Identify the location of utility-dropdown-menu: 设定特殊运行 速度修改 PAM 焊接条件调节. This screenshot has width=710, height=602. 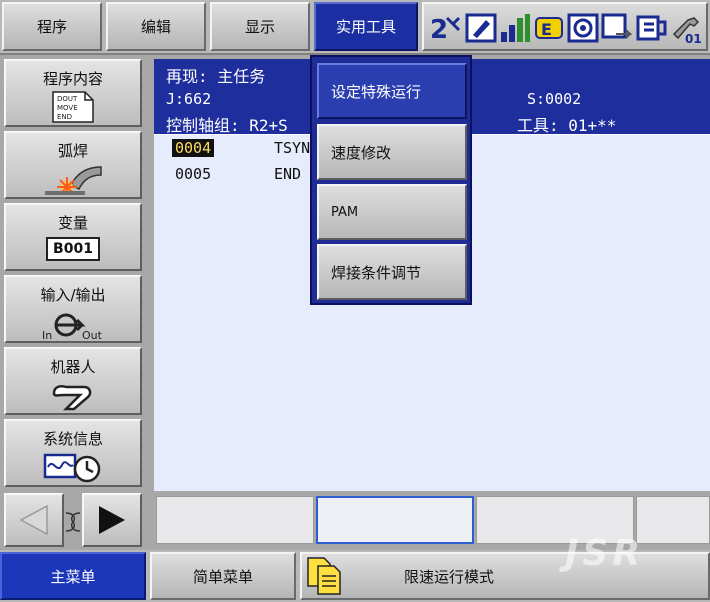
(391, 180).